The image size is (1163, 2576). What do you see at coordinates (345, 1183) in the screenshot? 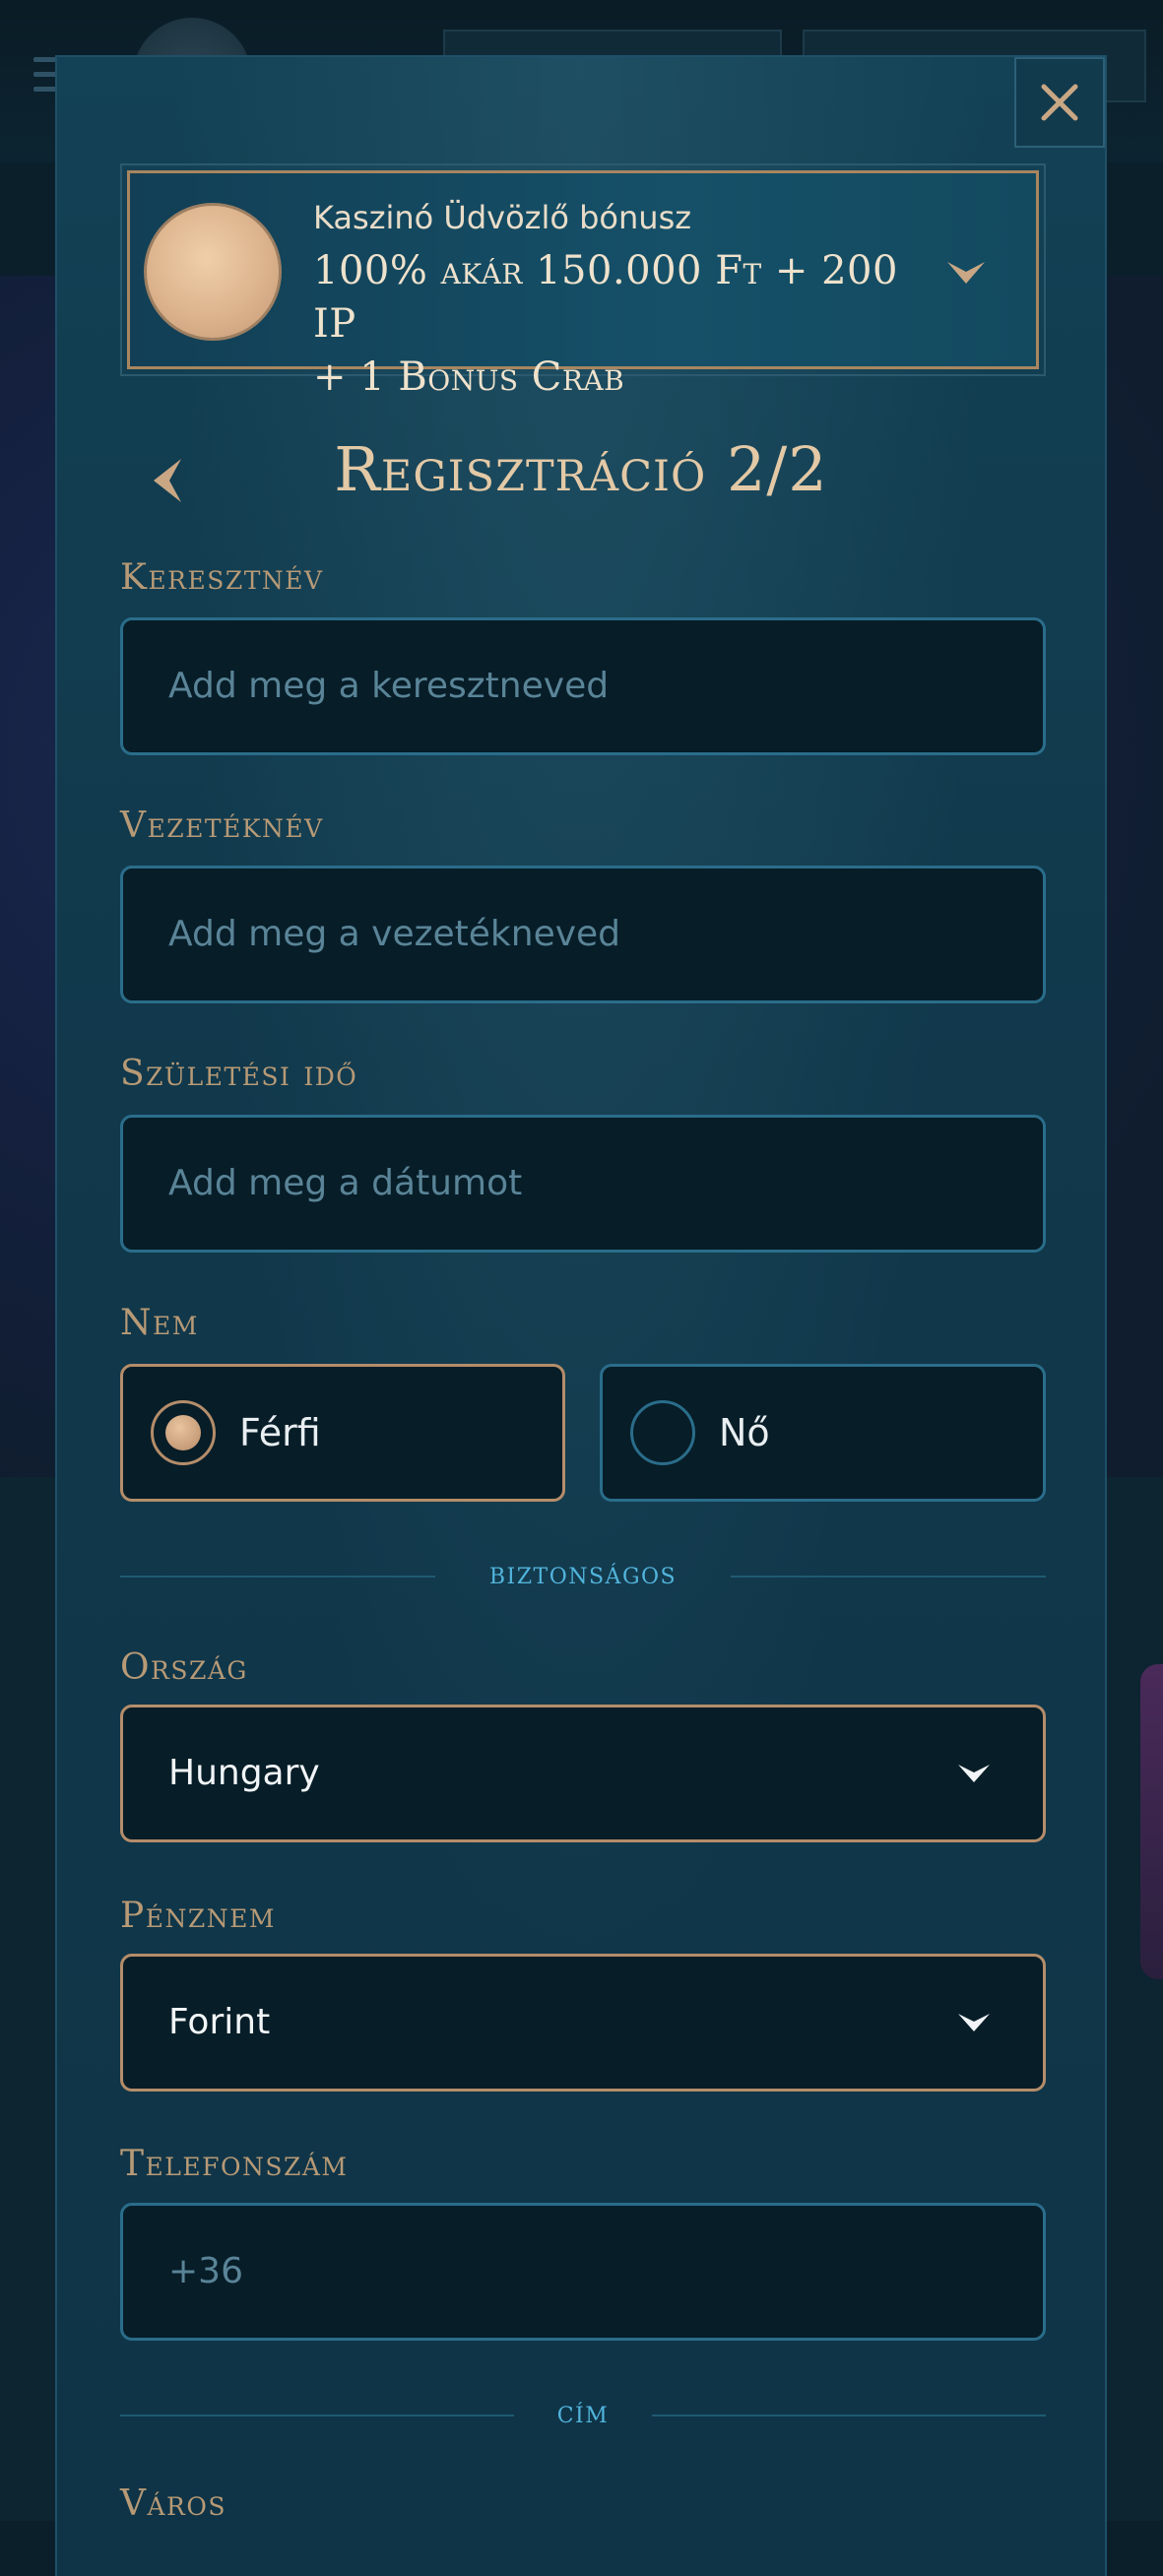
I see `birth-date-placeholder: Add meg a dátumot` at bounding box center [345, 1183].